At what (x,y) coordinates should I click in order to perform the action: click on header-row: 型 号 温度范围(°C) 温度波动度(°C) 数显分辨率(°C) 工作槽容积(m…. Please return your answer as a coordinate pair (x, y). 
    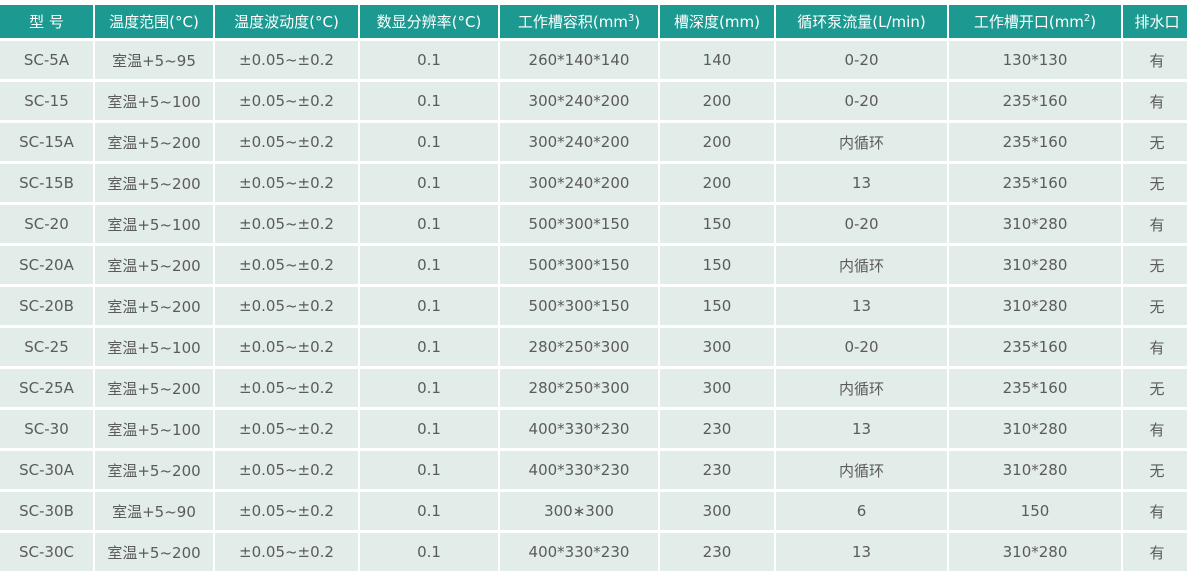
    Looking at the image, I should click on (593, 21).